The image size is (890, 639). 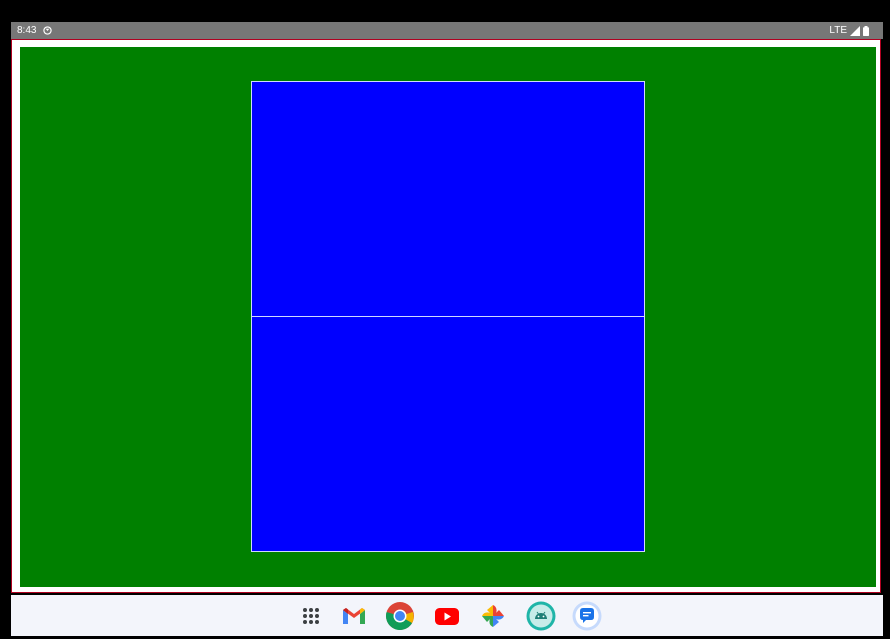 I want to click on chrome-icon, so click(x=400, y=616).